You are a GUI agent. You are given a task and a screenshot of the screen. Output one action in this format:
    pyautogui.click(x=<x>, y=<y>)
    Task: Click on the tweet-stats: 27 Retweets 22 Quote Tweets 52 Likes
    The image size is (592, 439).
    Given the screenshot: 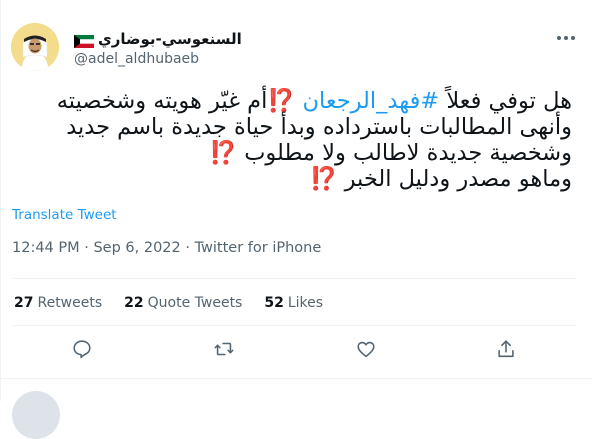 What is the action you would take?
    pyautogui.click(x=168, y=303)
    